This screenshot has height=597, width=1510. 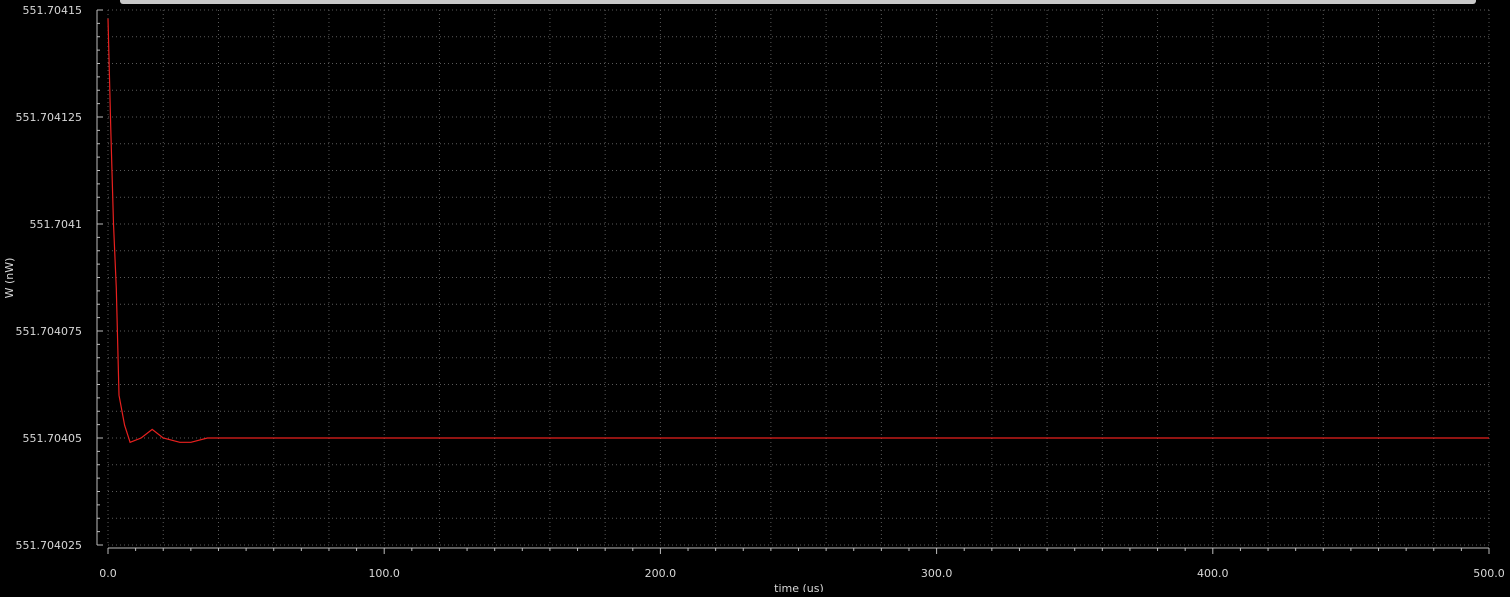 What do you see at coordinates (108, 573) in the screenshot?
I see `x-tick-label: 0.0` at bounding box center [108, 573].